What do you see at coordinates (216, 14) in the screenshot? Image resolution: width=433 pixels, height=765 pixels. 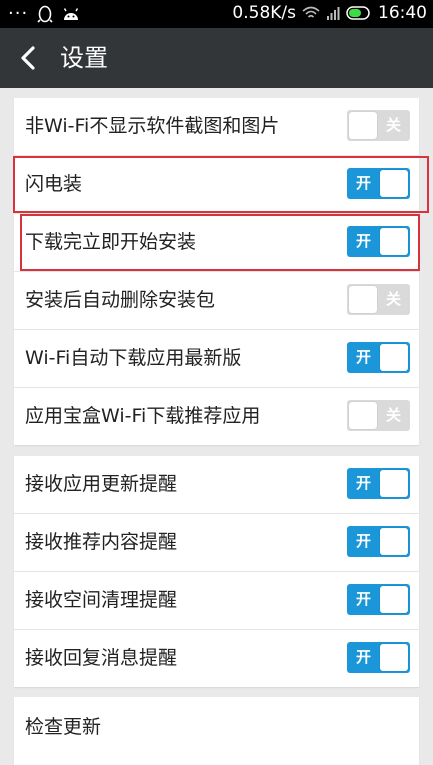 I see `status-bar: ··· 0.58K/s 16:40` at bounding box center [216, 14].